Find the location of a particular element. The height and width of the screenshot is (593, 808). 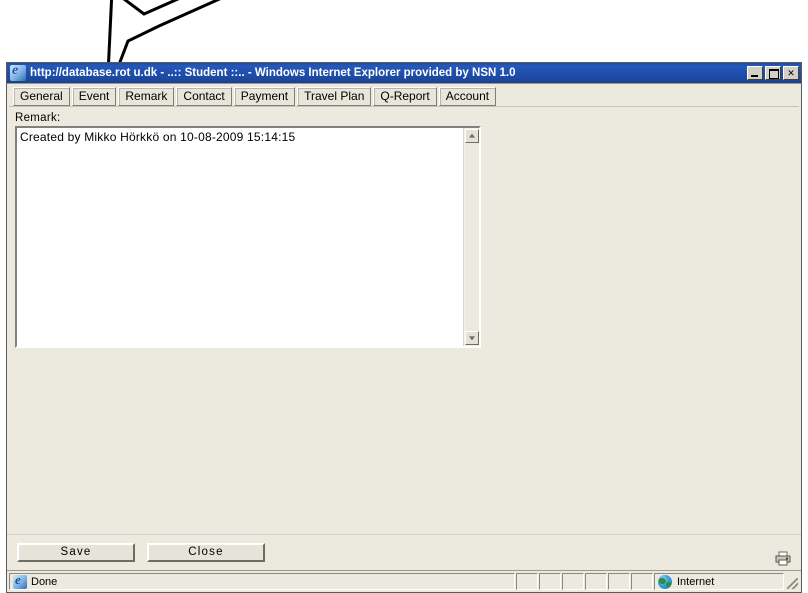

maximize-button is located at coordinates (773, 73).